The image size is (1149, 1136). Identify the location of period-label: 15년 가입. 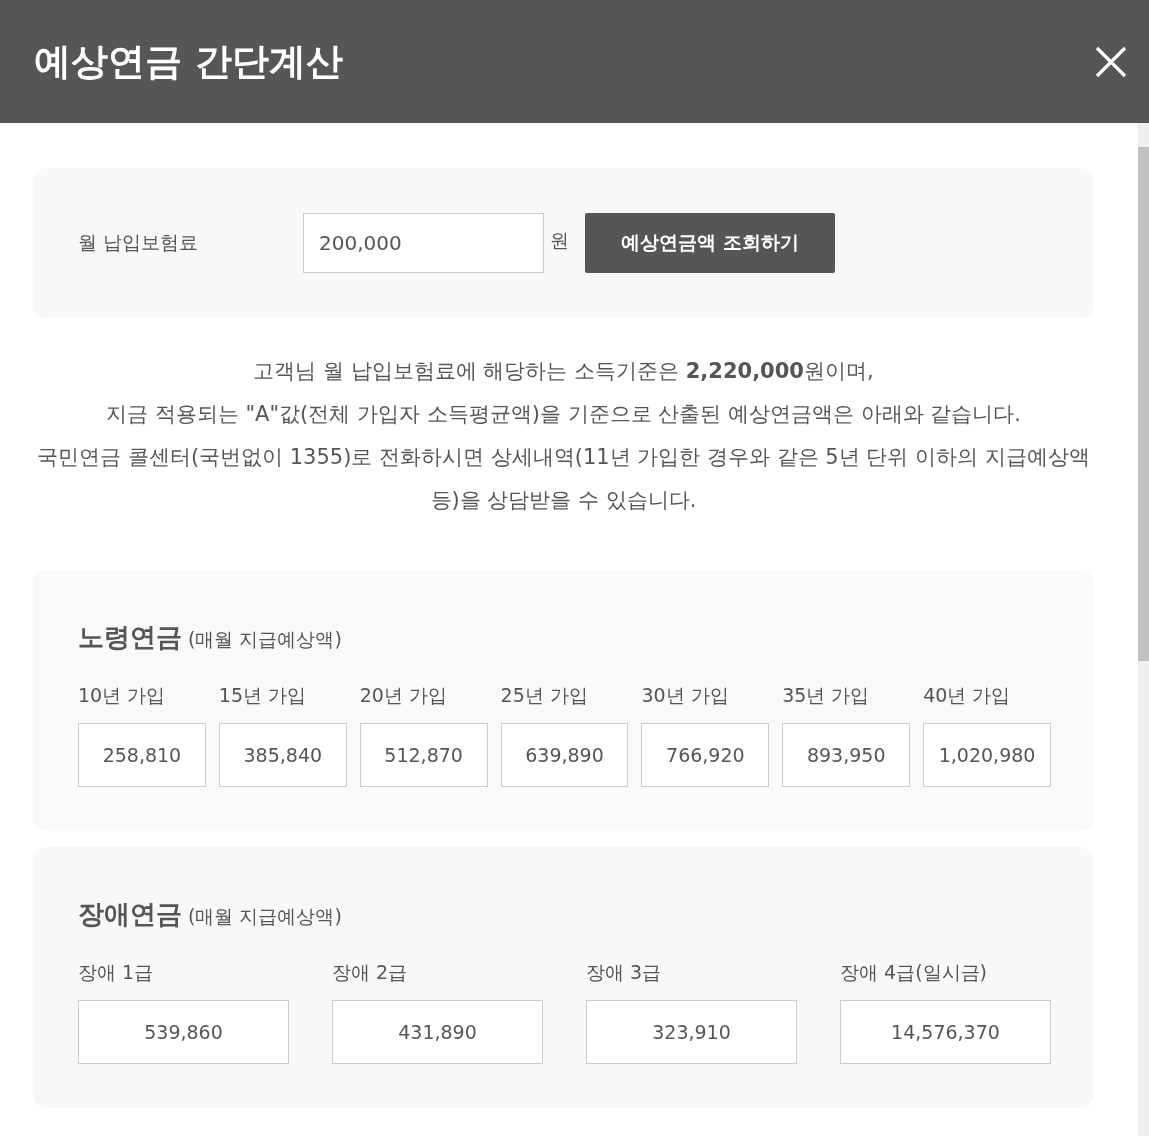
(263, 695).